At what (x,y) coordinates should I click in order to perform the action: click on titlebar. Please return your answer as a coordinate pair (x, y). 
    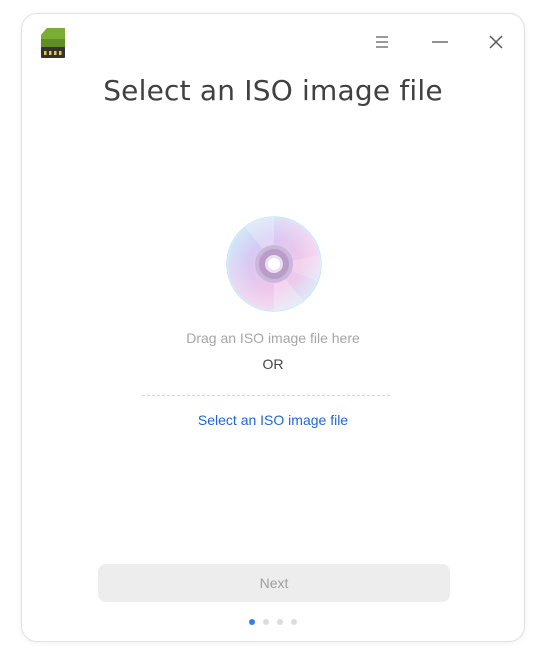
    Looking at the image, I should click on (273, 43).